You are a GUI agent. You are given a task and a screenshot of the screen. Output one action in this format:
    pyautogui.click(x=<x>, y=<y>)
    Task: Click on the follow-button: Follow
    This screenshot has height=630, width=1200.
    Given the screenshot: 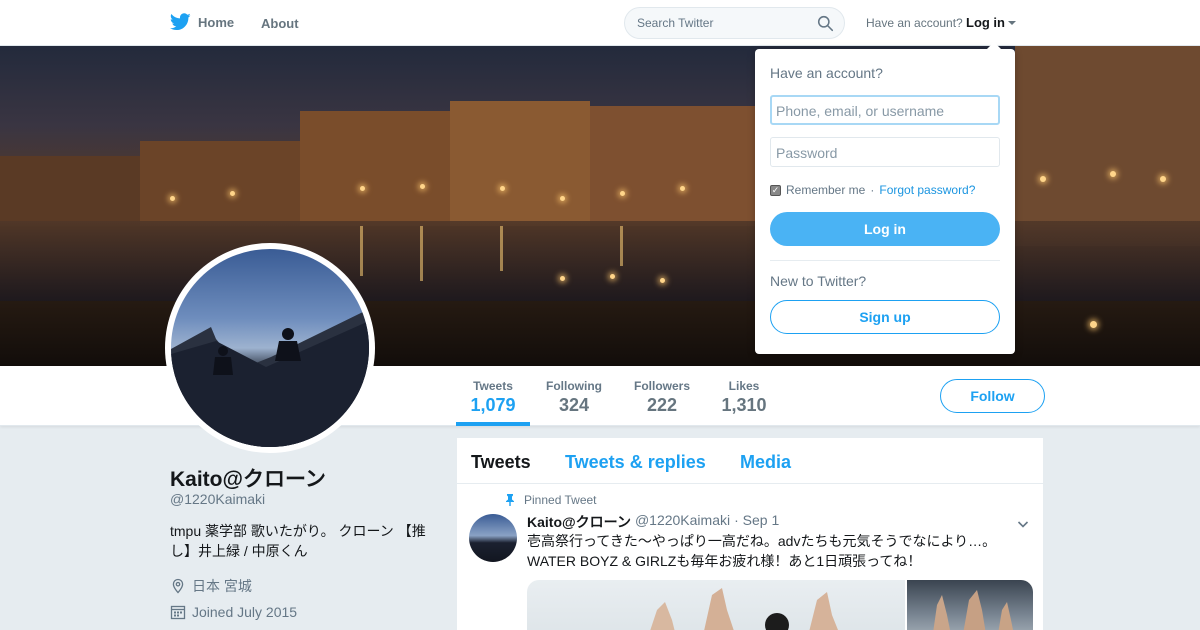 What is the action you would take?
    pyautogui.click(x=992, y=396)
    